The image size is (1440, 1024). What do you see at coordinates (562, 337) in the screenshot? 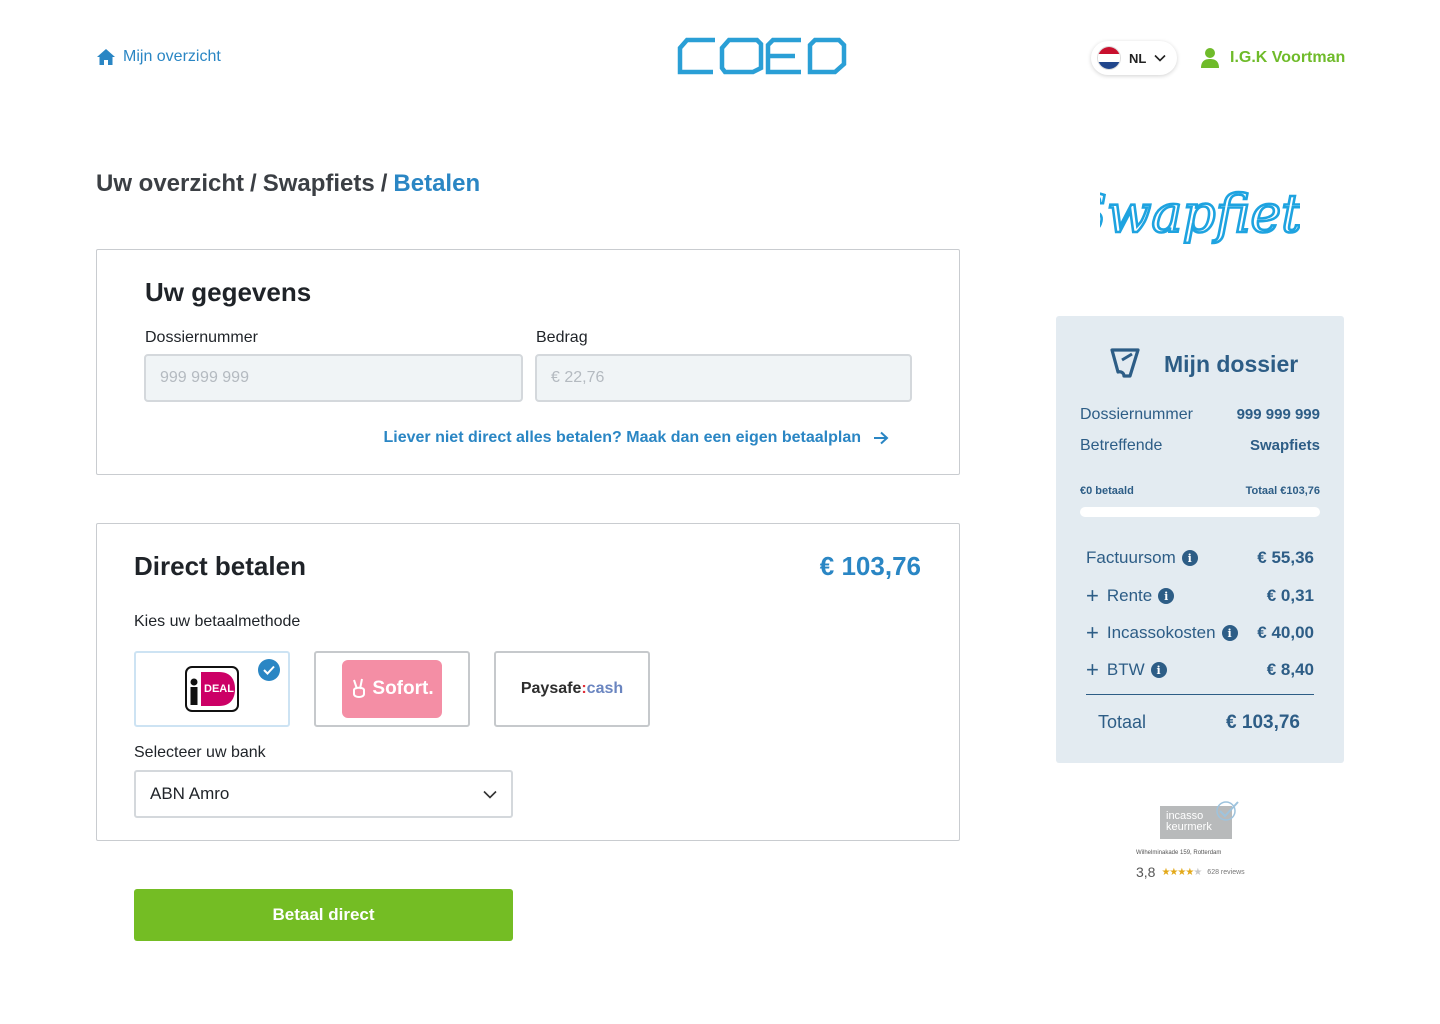
I see `amount-label: Bedrag` at bounding box center [562, 337].